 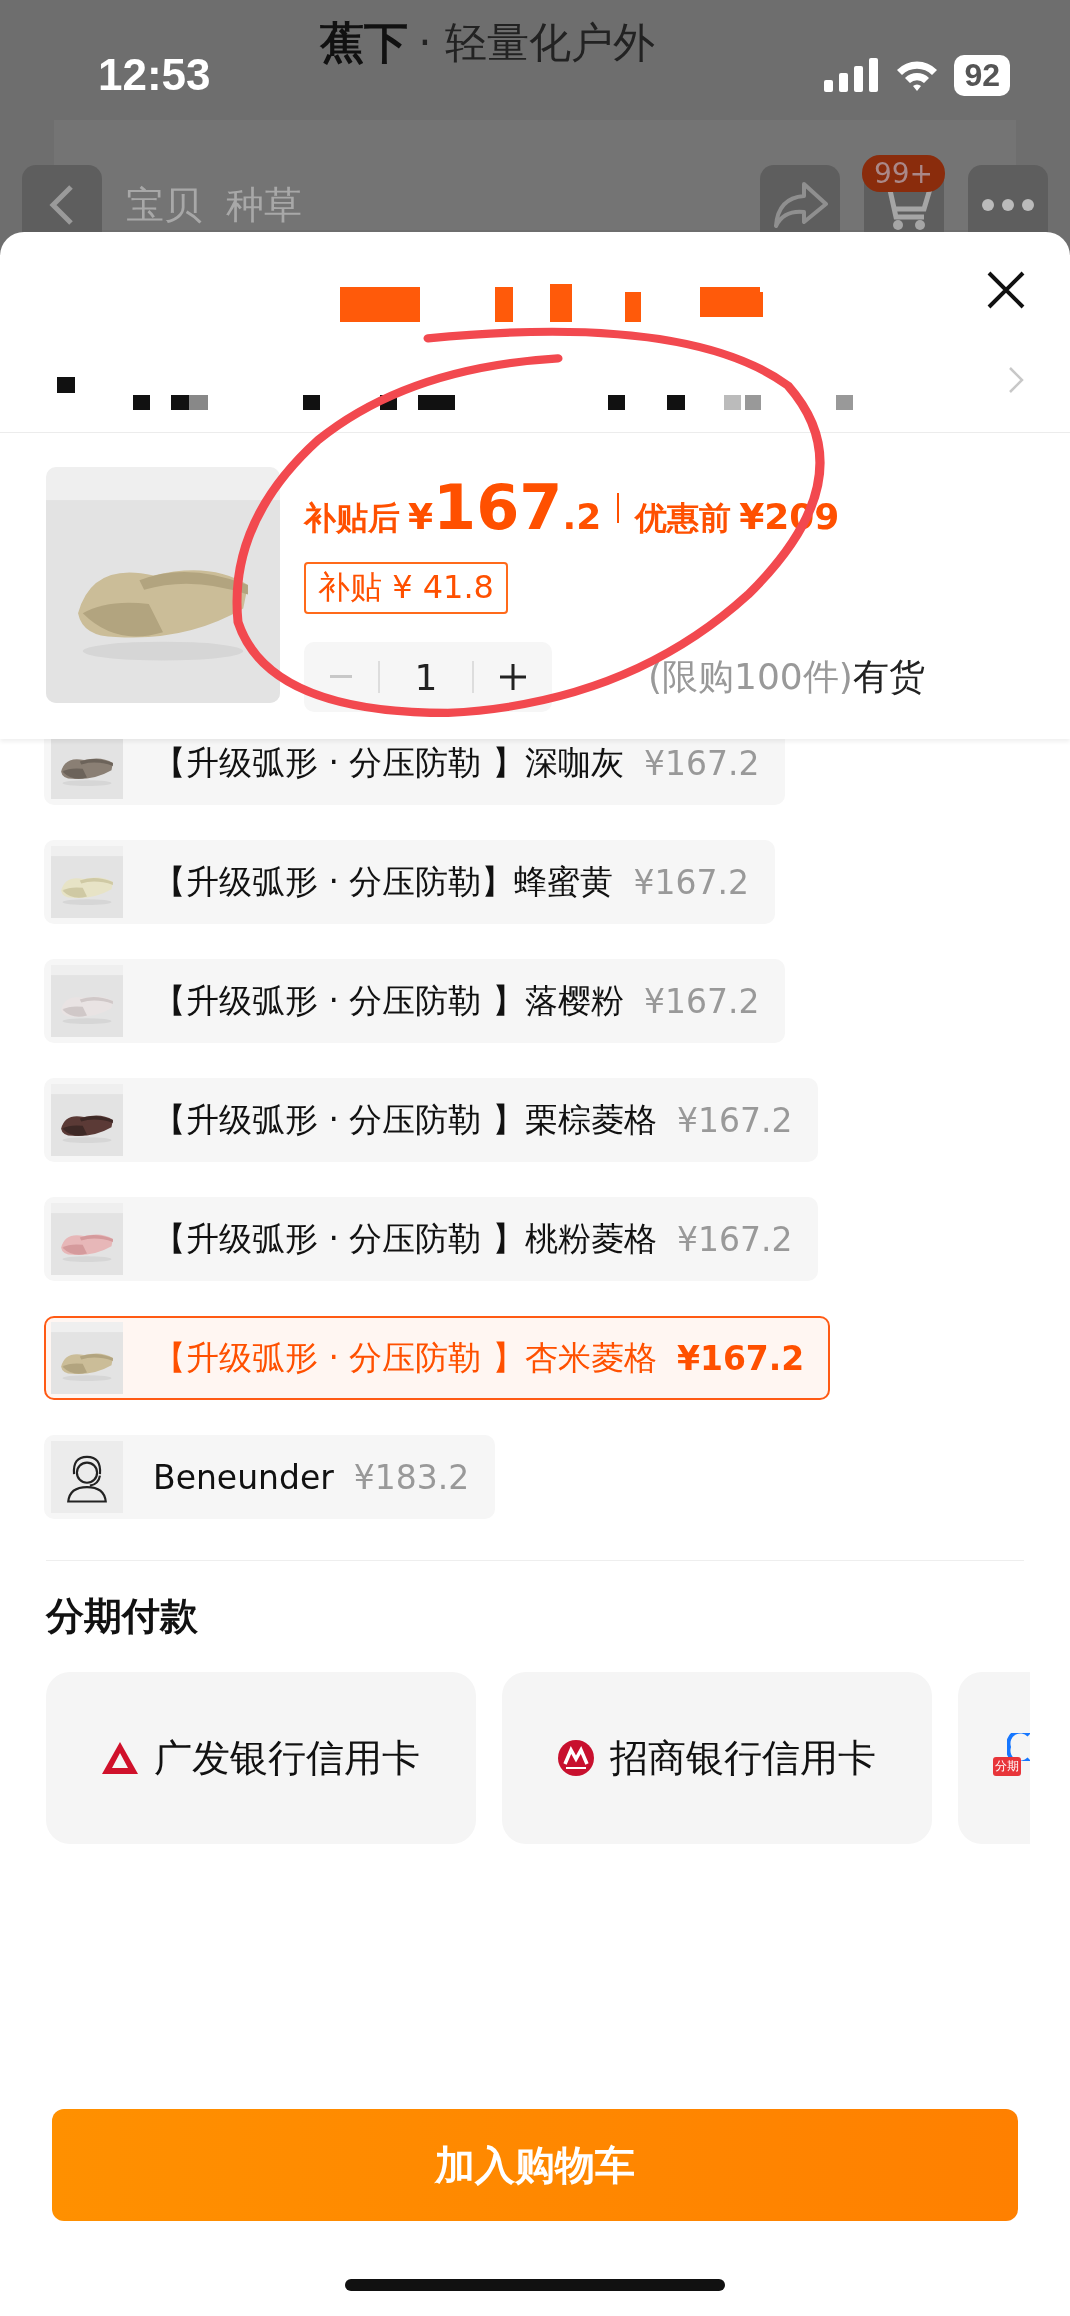 I want to click on cart-badge: 99+, so click(x=903, y=173).